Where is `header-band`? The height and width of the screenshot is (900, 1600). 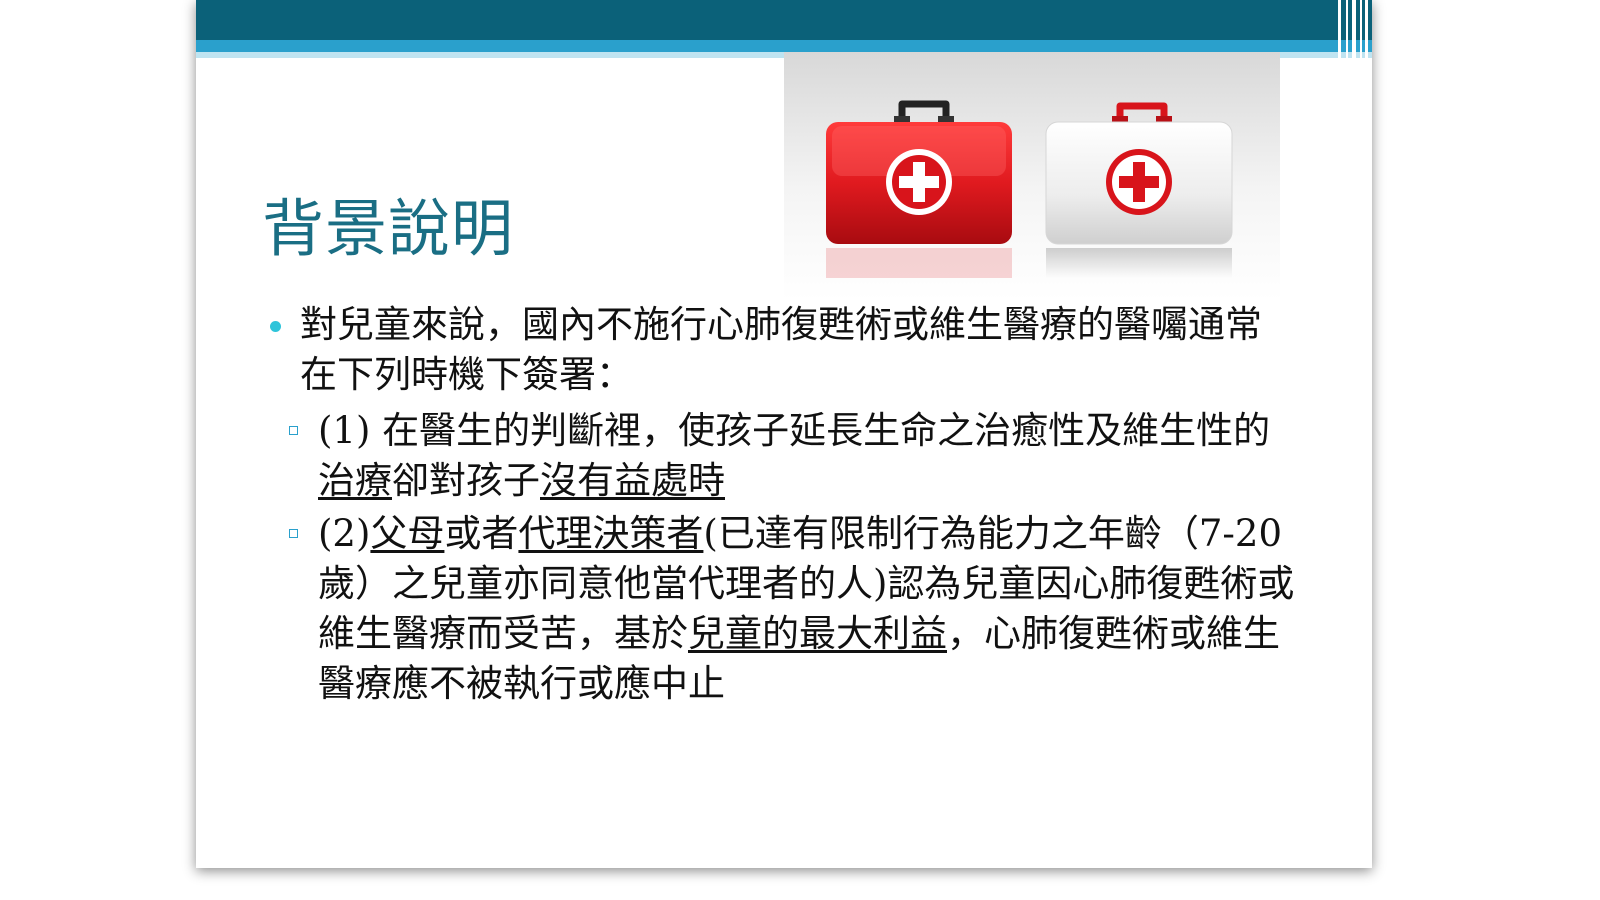
header-band is located at coordinates (784, 20).